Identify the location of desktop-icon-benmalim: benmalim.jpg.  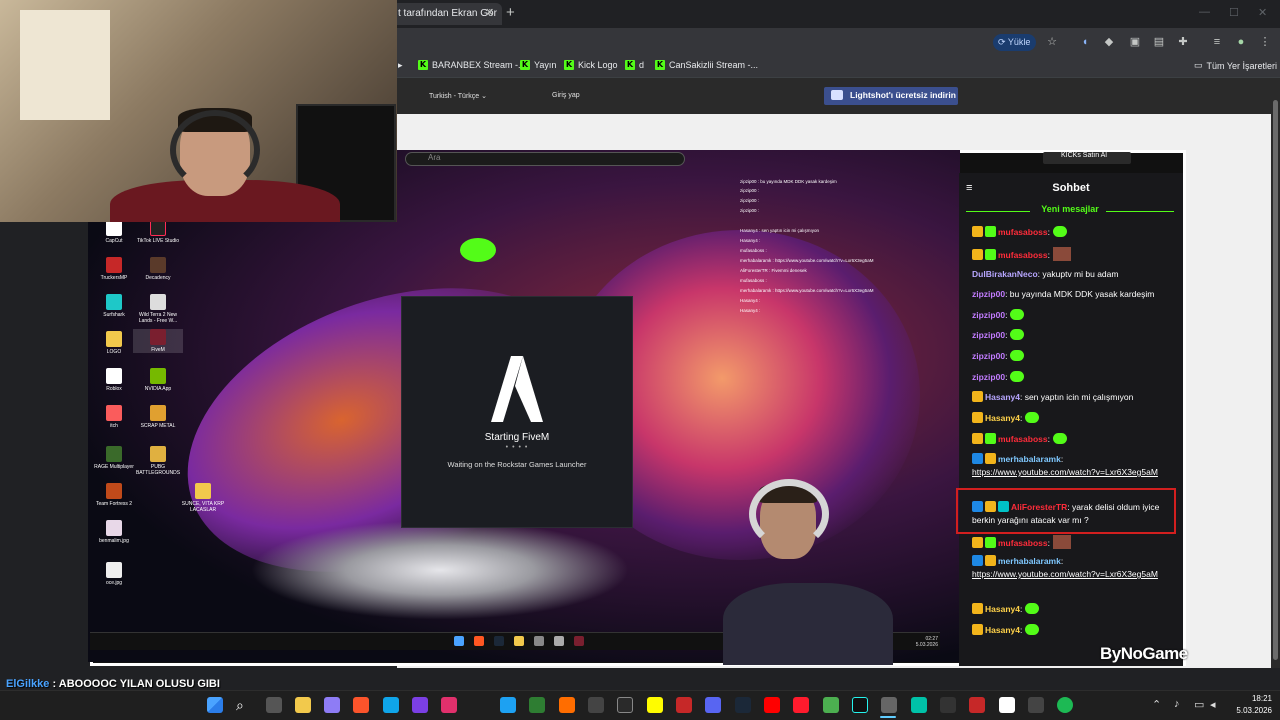
(114, 532).